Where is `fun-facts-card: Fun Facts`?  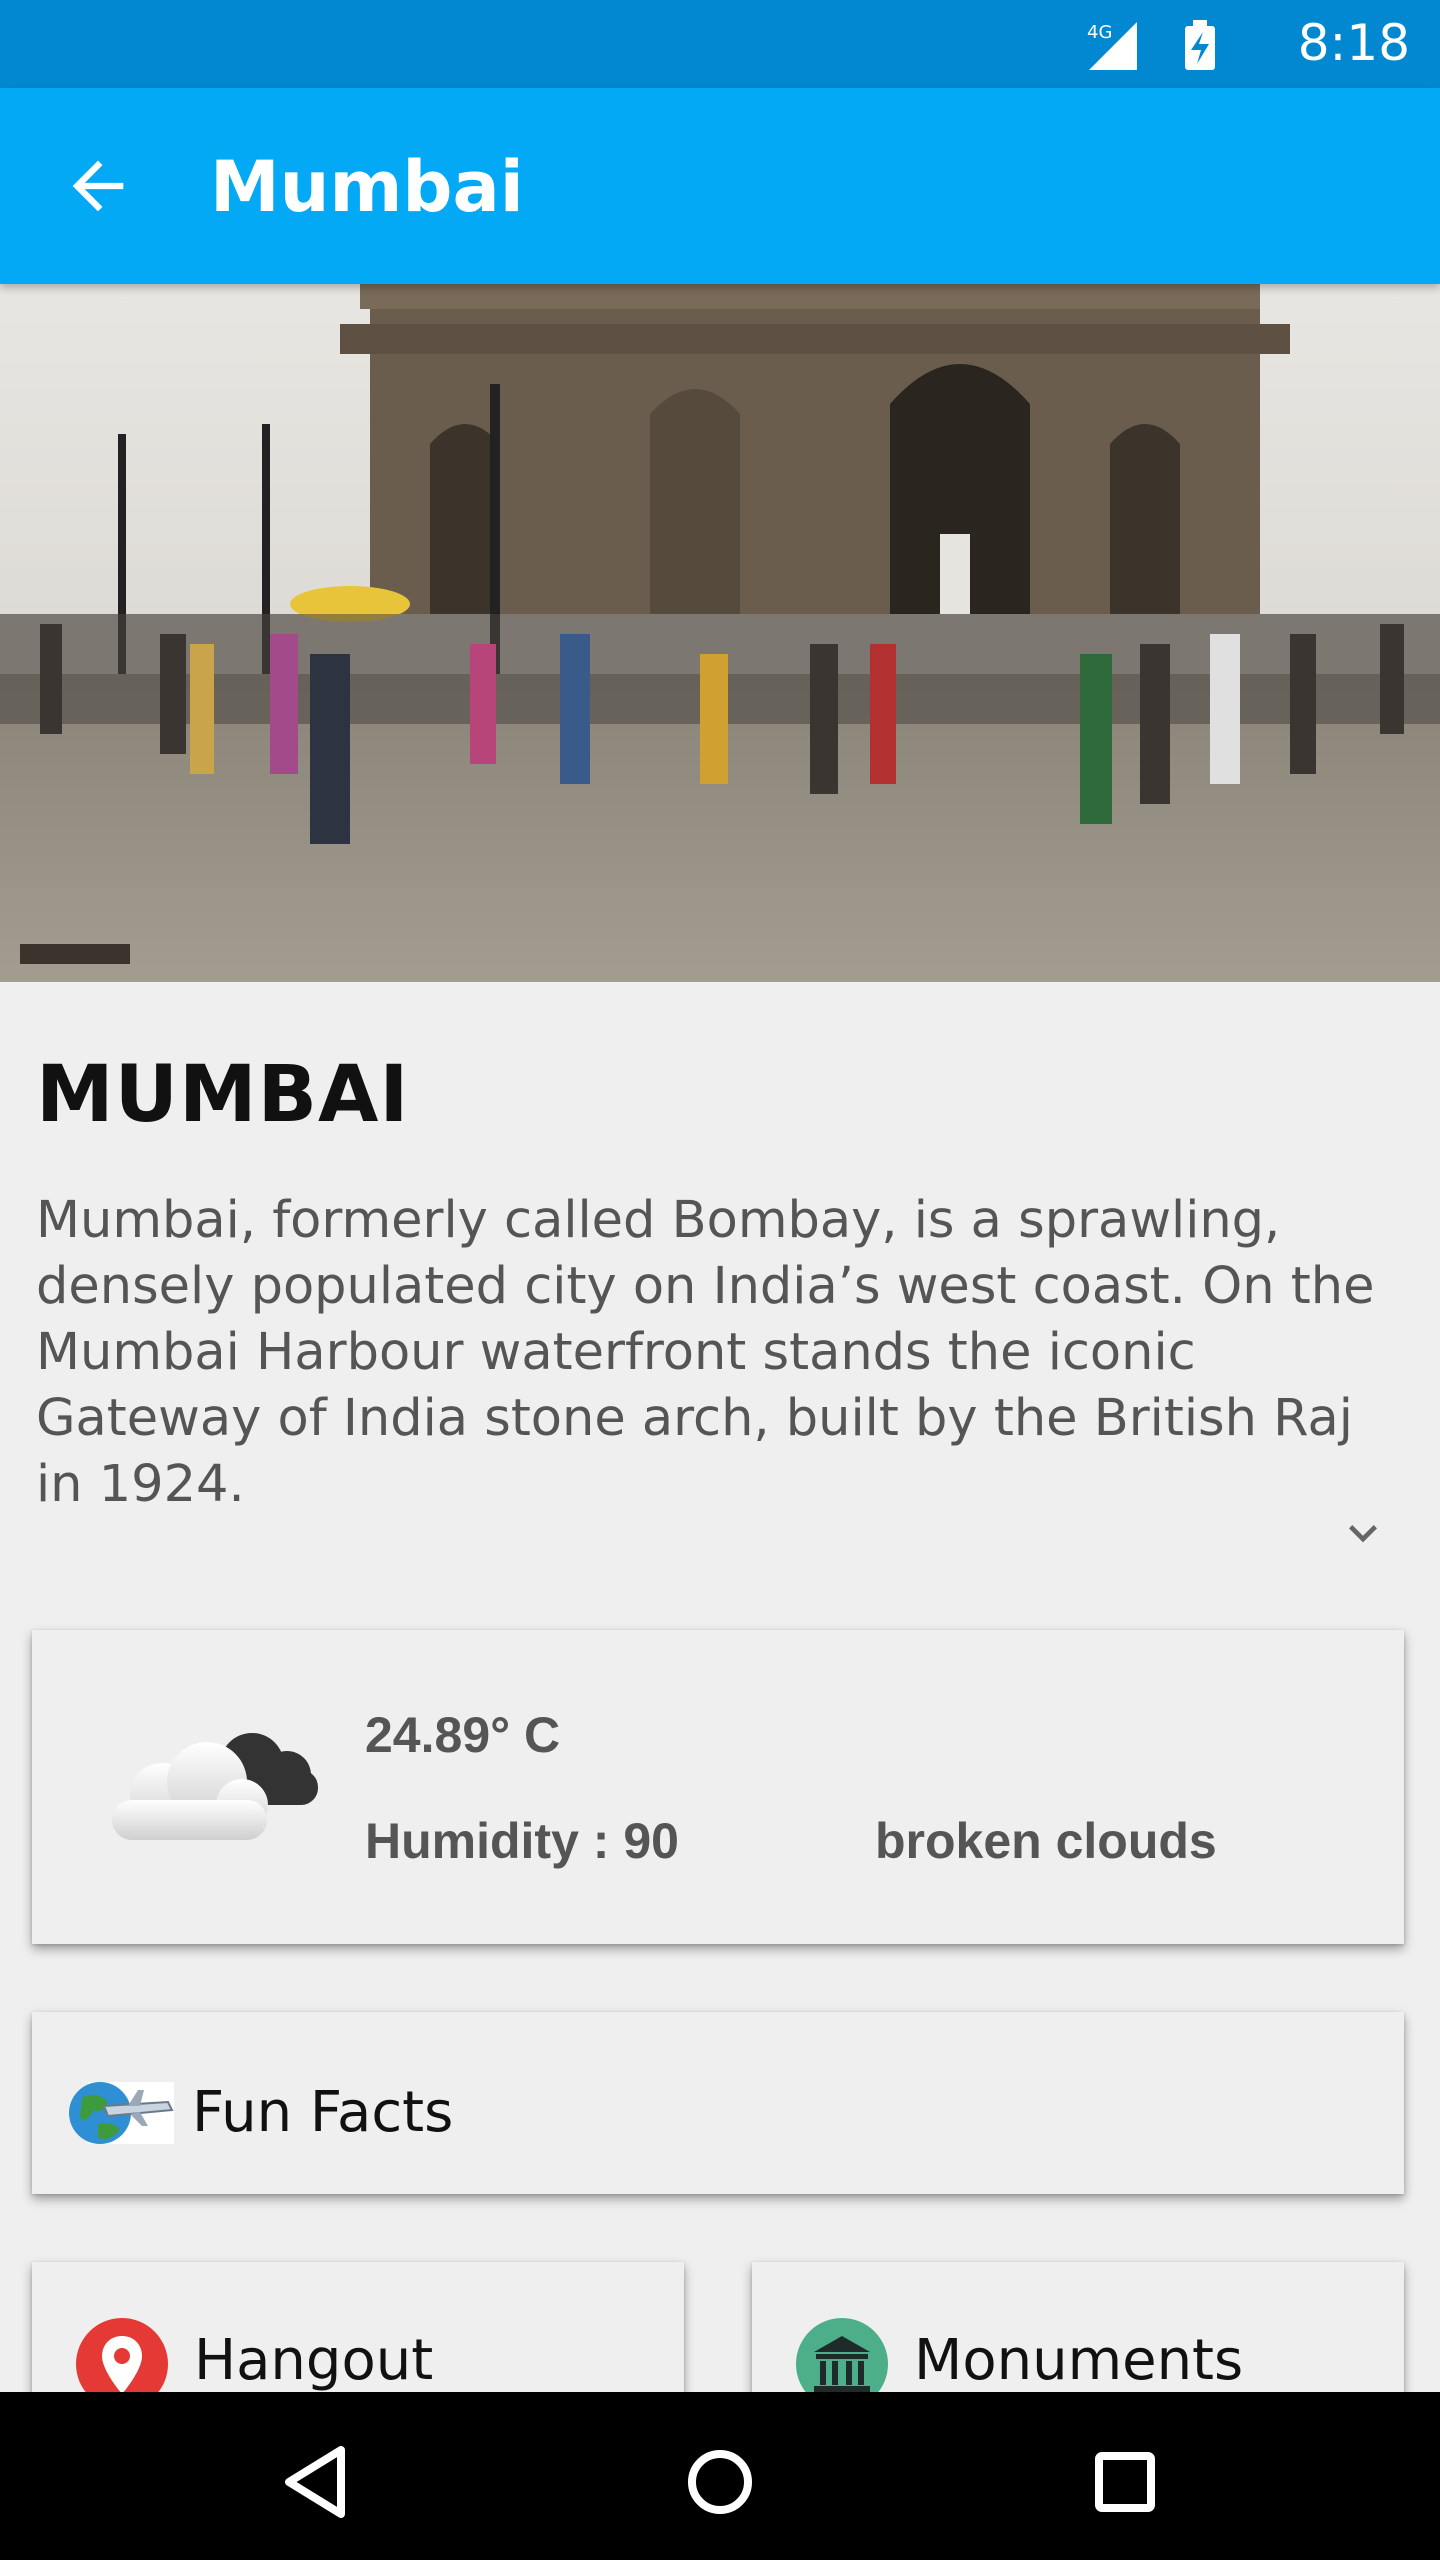 fun-facts-card: Fun Facts is located at coordinates (718, 2103).